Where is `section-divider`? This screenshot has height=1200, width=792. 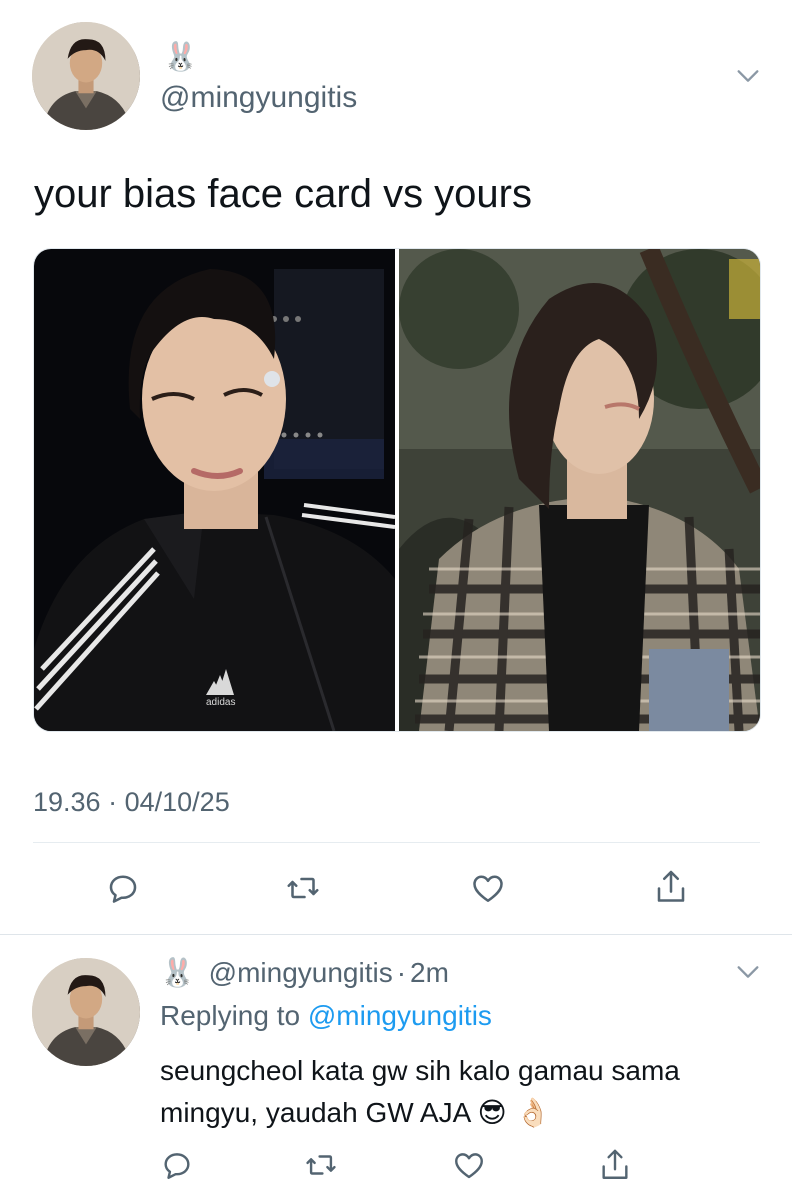 section-divider is located at coordinates (396, 934).